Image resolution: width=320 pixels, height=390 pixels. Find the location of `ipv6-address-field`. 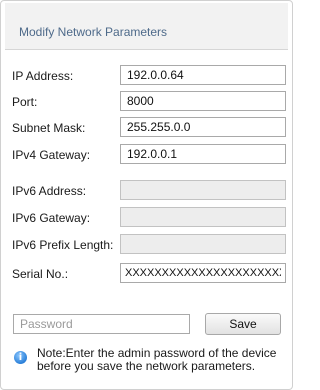

ipv6-address-field is located at coordinates (203, 190).